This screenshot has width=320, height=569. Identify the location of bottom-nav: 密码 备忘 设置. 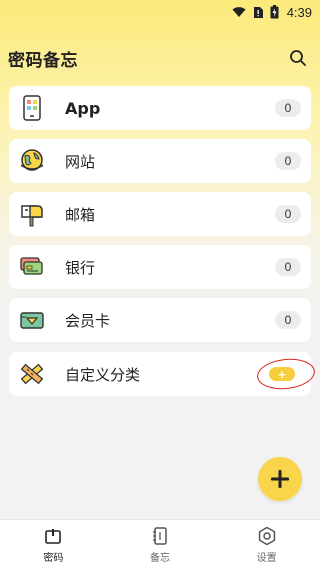
(160, 544).